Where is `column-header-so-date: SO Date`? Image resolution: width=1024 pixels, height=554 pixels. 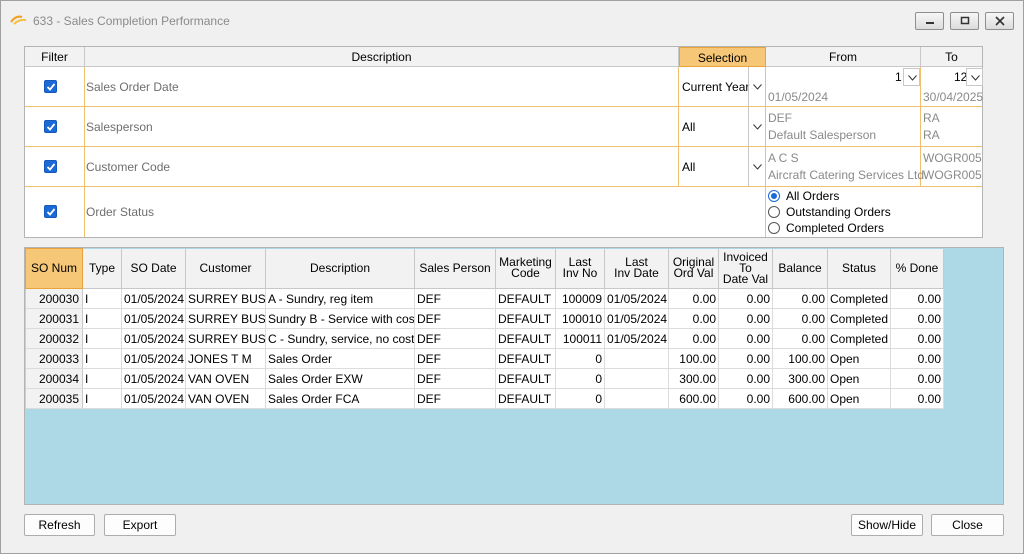 column-header-so-date: SO Date is located at coordinates (153, 268).